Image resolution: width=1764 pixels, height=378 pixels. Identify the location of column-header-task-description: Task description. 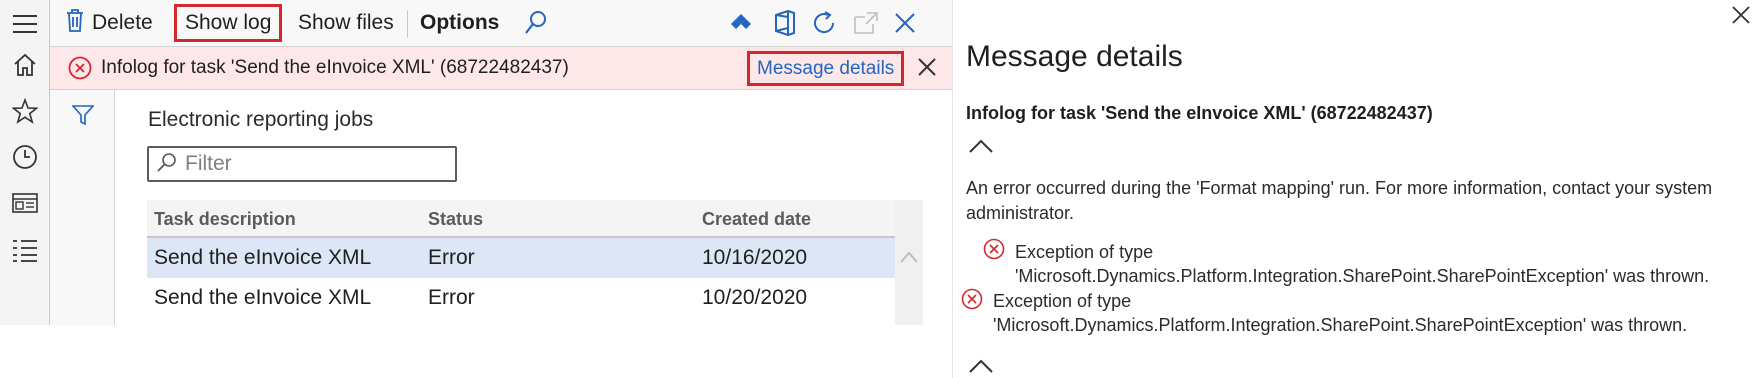
(225, 219).